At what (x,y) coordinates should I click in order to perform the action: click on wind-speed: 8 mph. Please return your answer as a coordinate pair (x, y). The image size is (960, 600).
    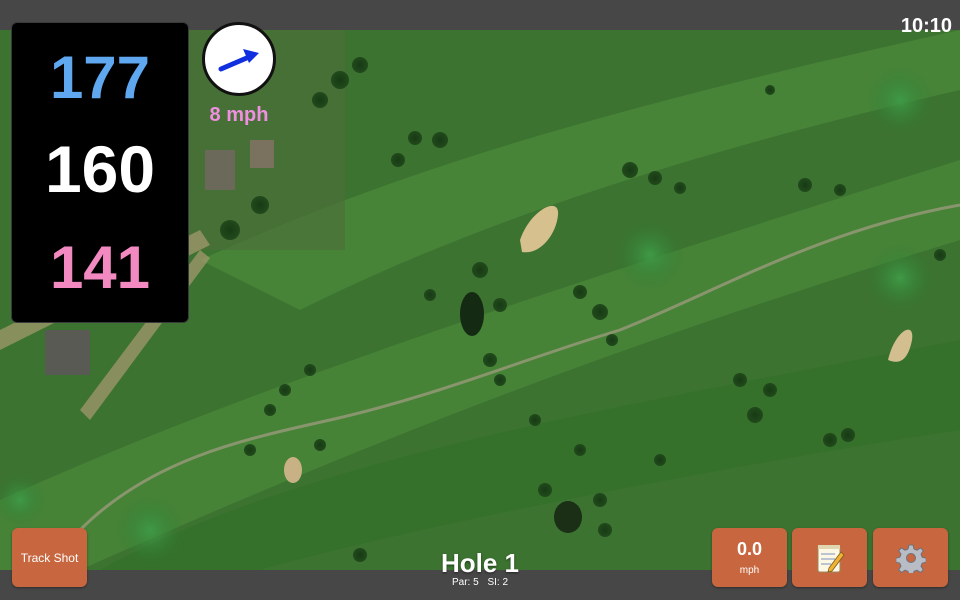
    Looking at the image, I should click on (239, 115).